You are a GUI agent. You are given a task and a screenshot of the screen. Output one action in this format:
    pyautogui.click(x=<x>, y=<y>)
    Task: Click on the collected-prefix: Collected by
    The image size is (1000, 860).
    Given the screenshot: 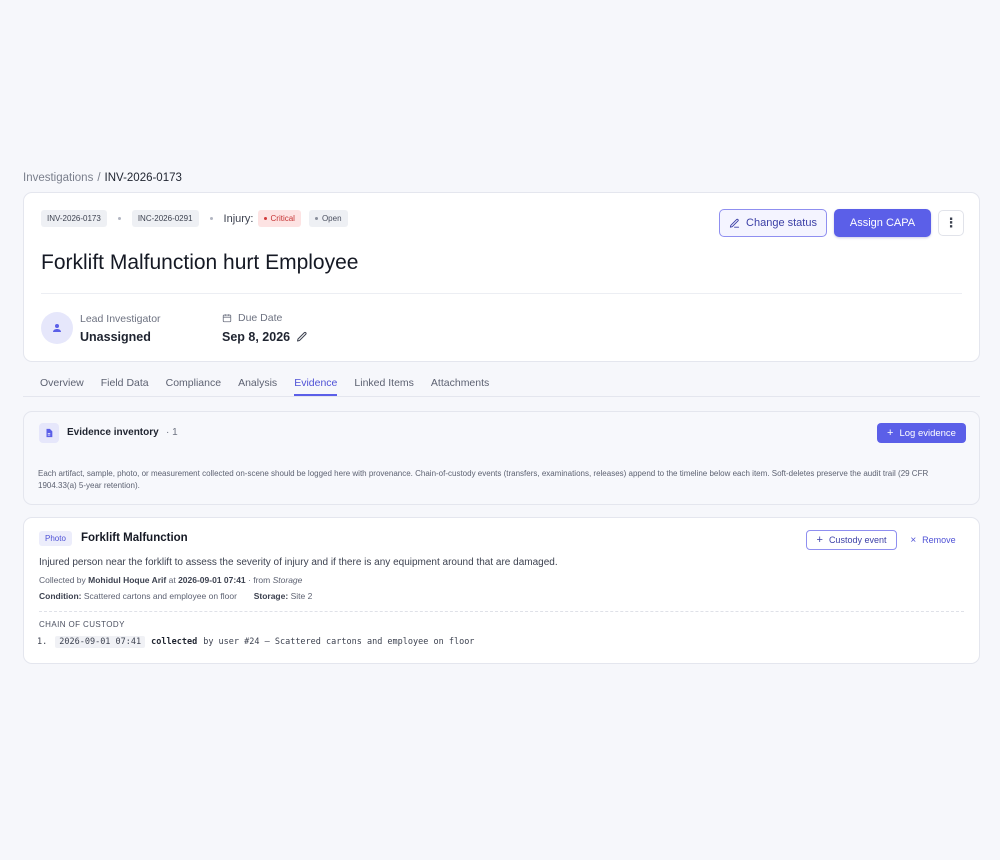 What is the action you would take?
    pyautogui.click(x=62, y=580)
    